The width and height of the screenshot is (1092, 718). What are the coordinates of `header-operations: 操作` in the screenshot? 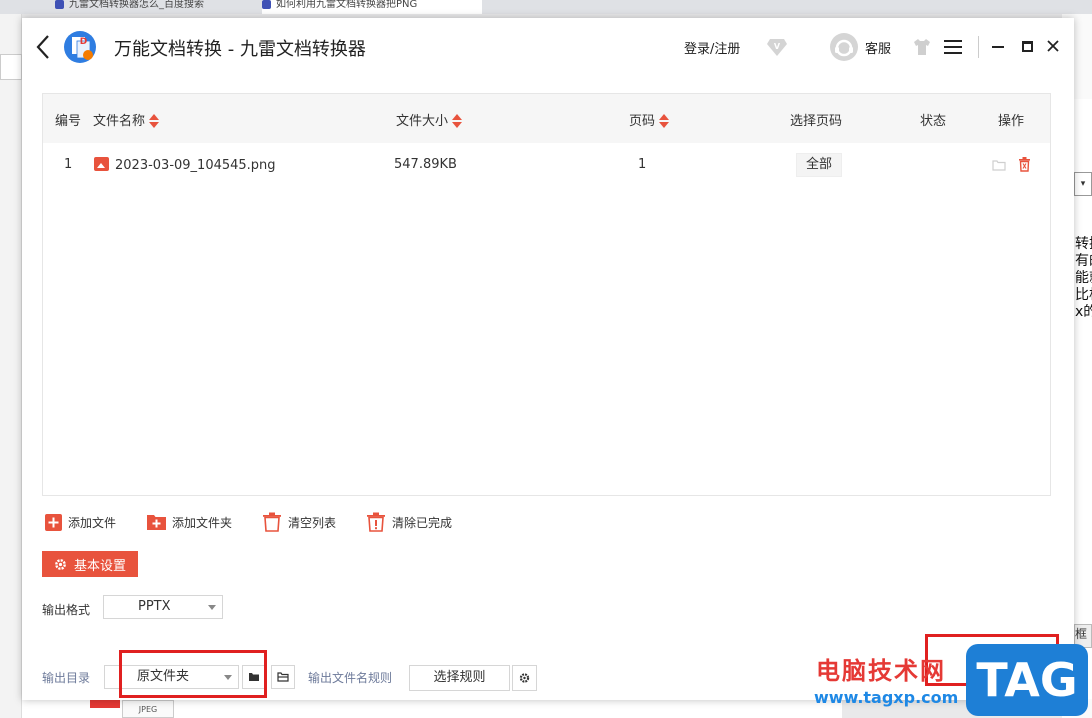 It's located at (1011, 121).